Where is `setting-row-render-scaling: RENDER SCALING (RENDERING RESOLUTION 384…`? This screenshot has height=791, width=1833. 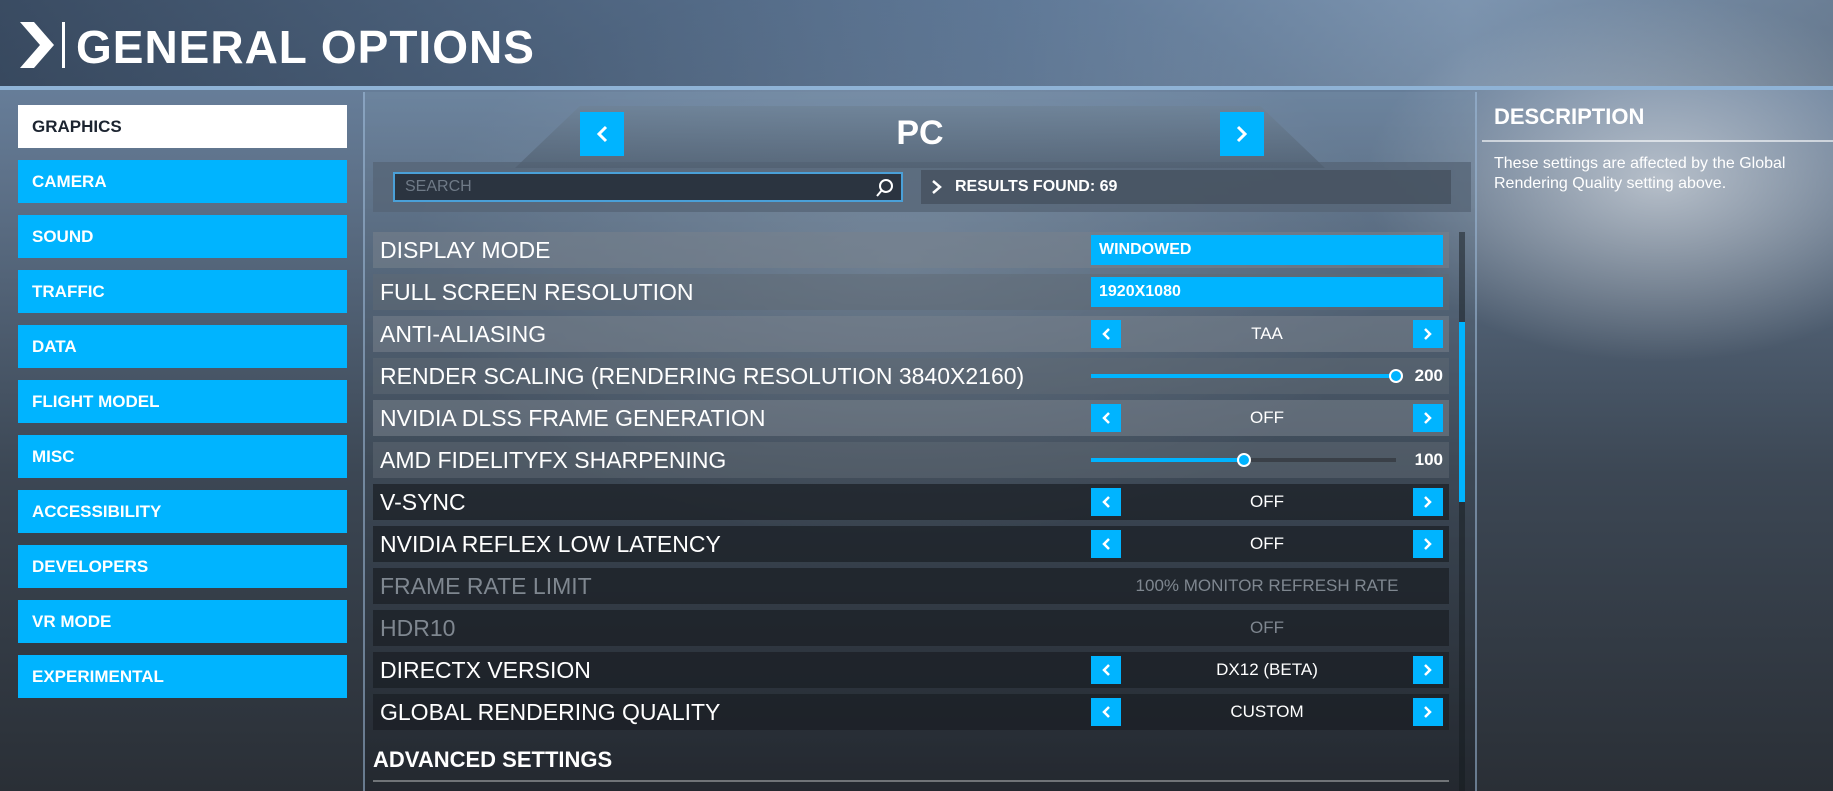
setting-row-render-scaling: RENDER SCALING (RENDERING RESOLUTION 384… is located at coordinates (911, 376).